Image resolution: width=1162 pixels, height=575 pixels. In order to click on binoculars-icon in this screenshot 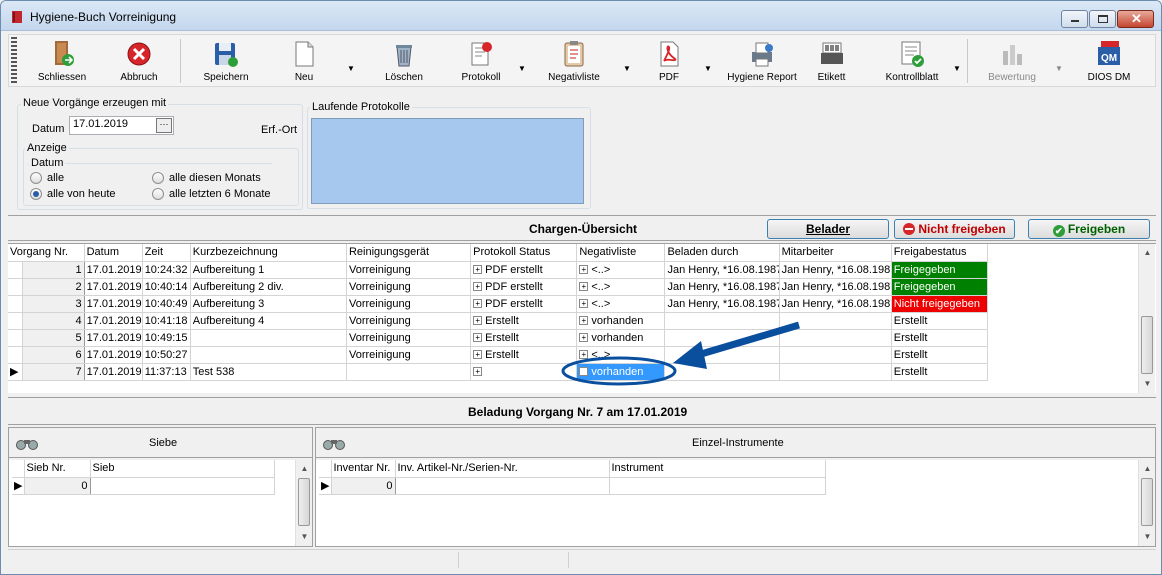, I will do `click(27, 443)`.